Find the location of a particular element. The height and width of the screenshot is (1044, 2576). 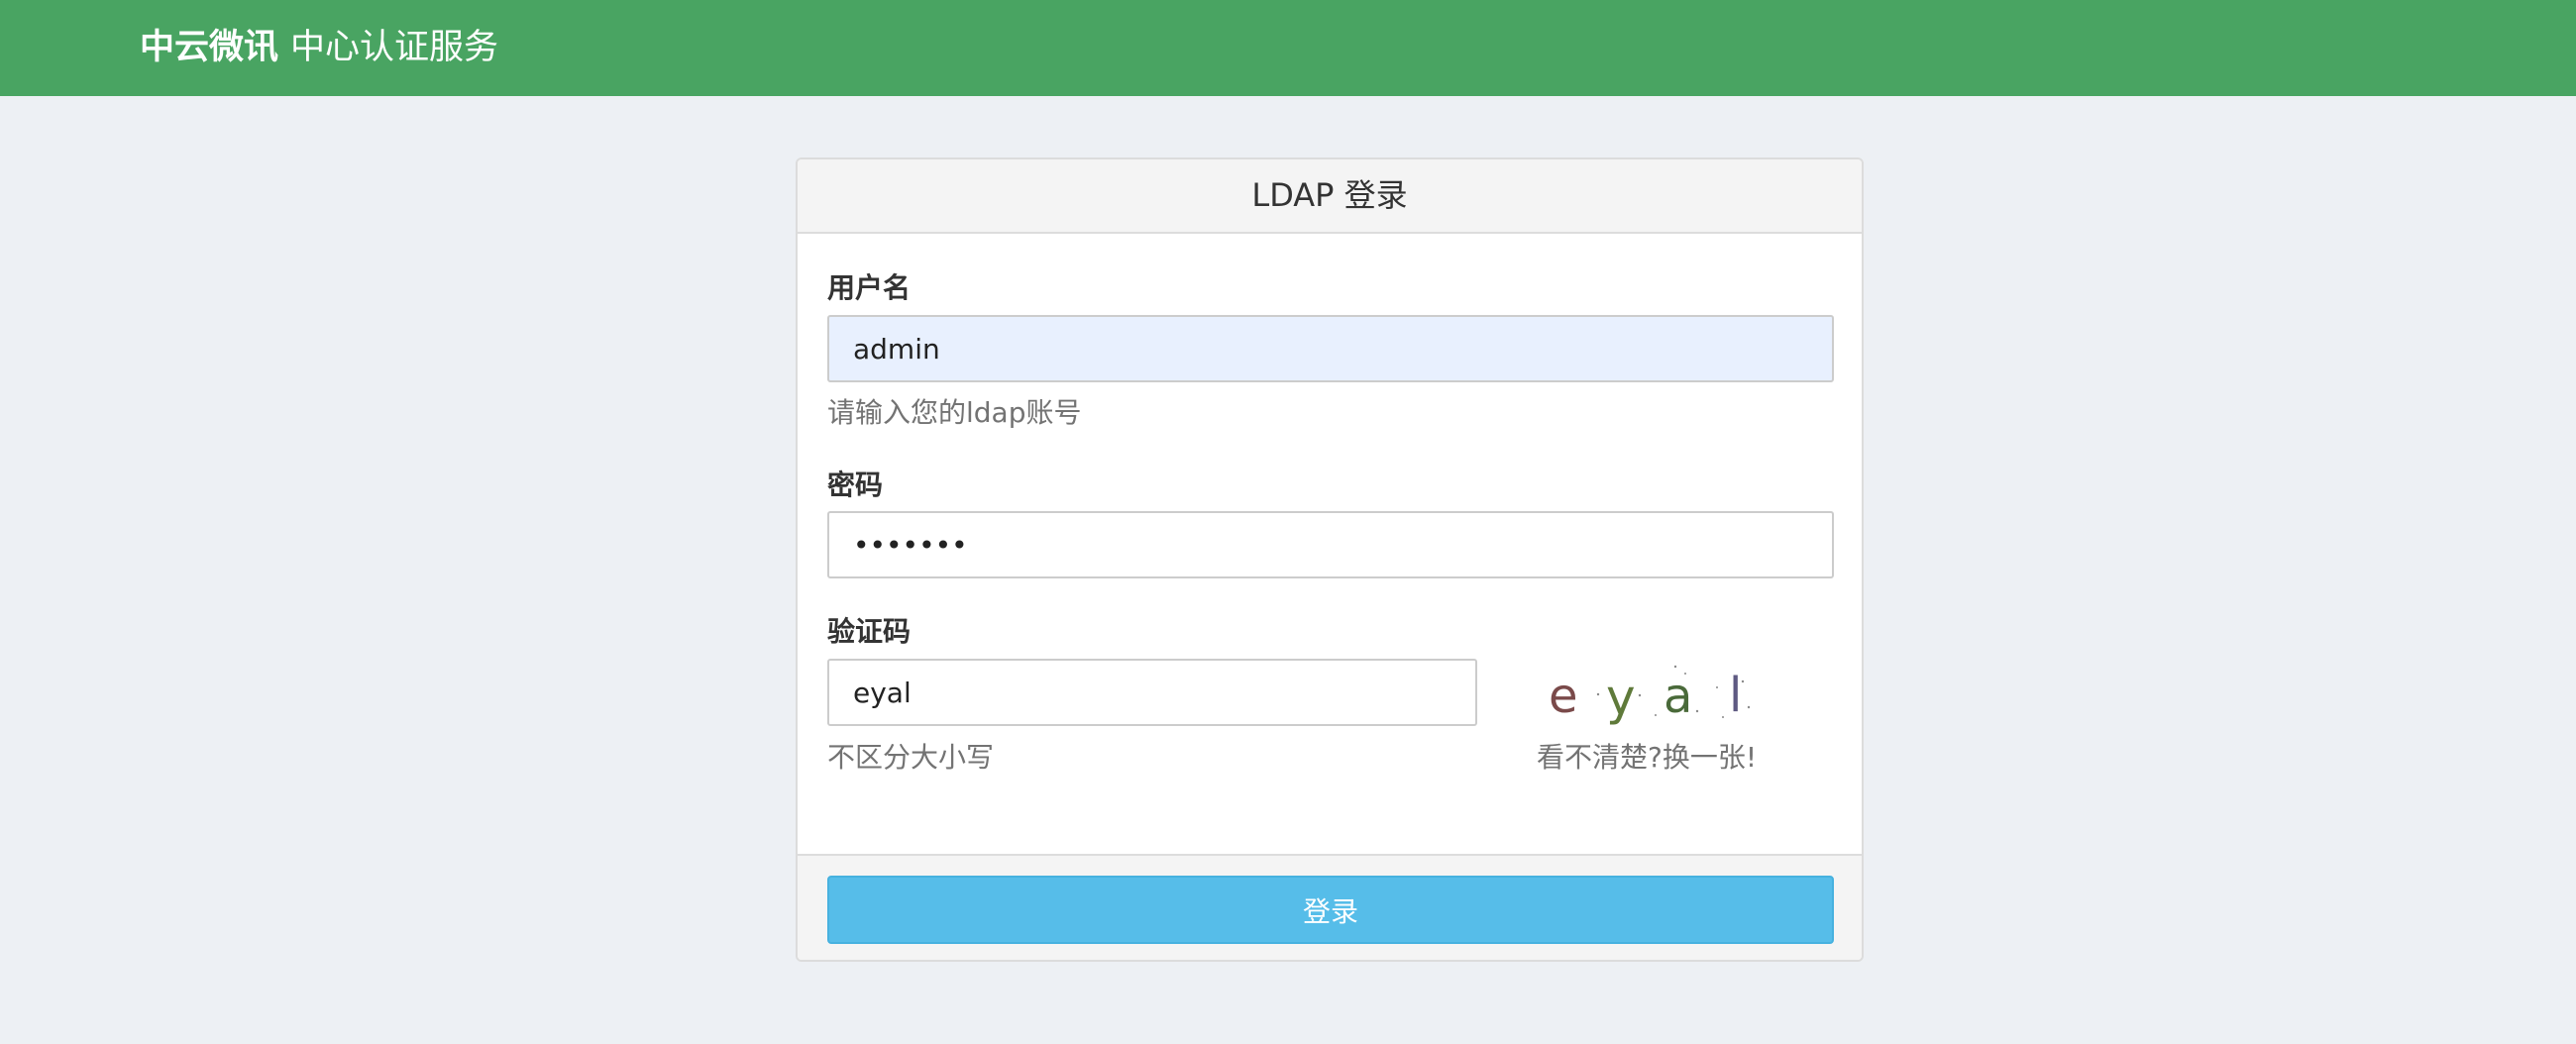

brand-service-name: 中心认证服务 is located at coordinates (394, 47).